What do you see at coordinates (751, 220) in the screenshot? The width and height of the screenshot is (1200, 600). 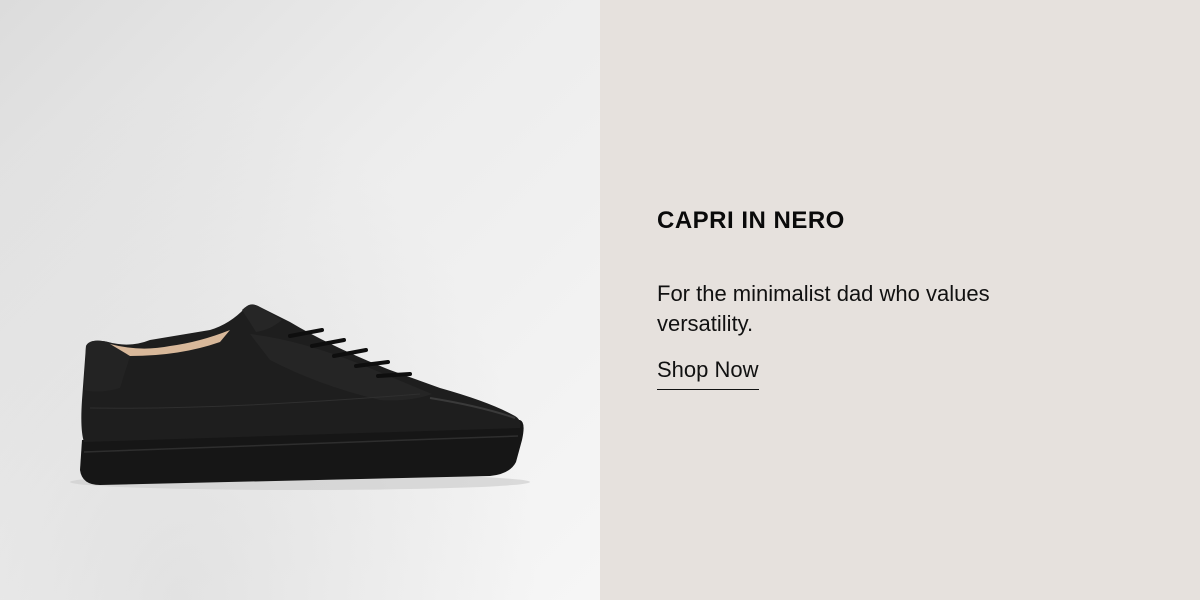 I see `product-title: CAPRI IN NERO` at bounding box center [751, 220].